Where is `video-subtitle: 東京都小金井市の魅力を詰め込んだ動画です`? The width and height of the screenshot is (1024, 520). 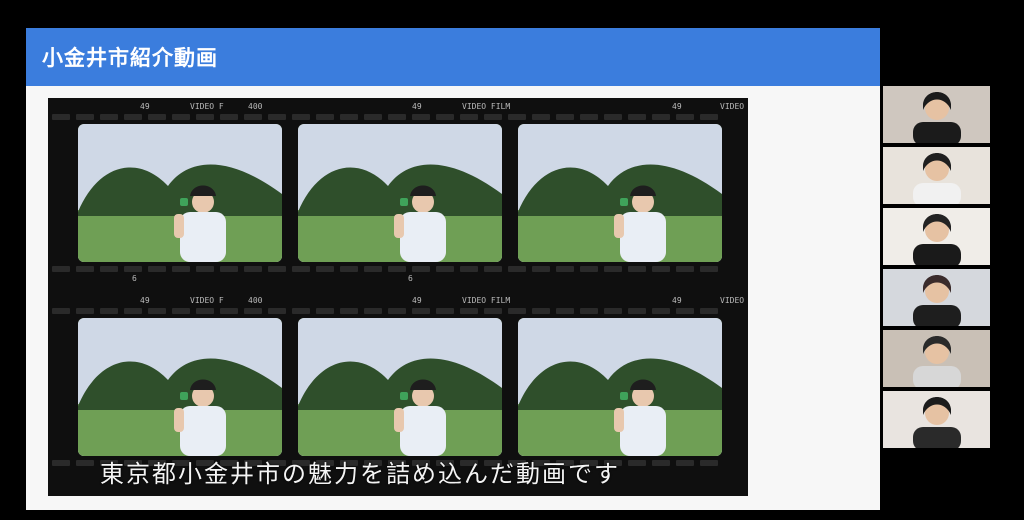 video-subtitle: 東京都小金井市の魅力を詰め込んだ動画です is located at coordinates (360, 474).